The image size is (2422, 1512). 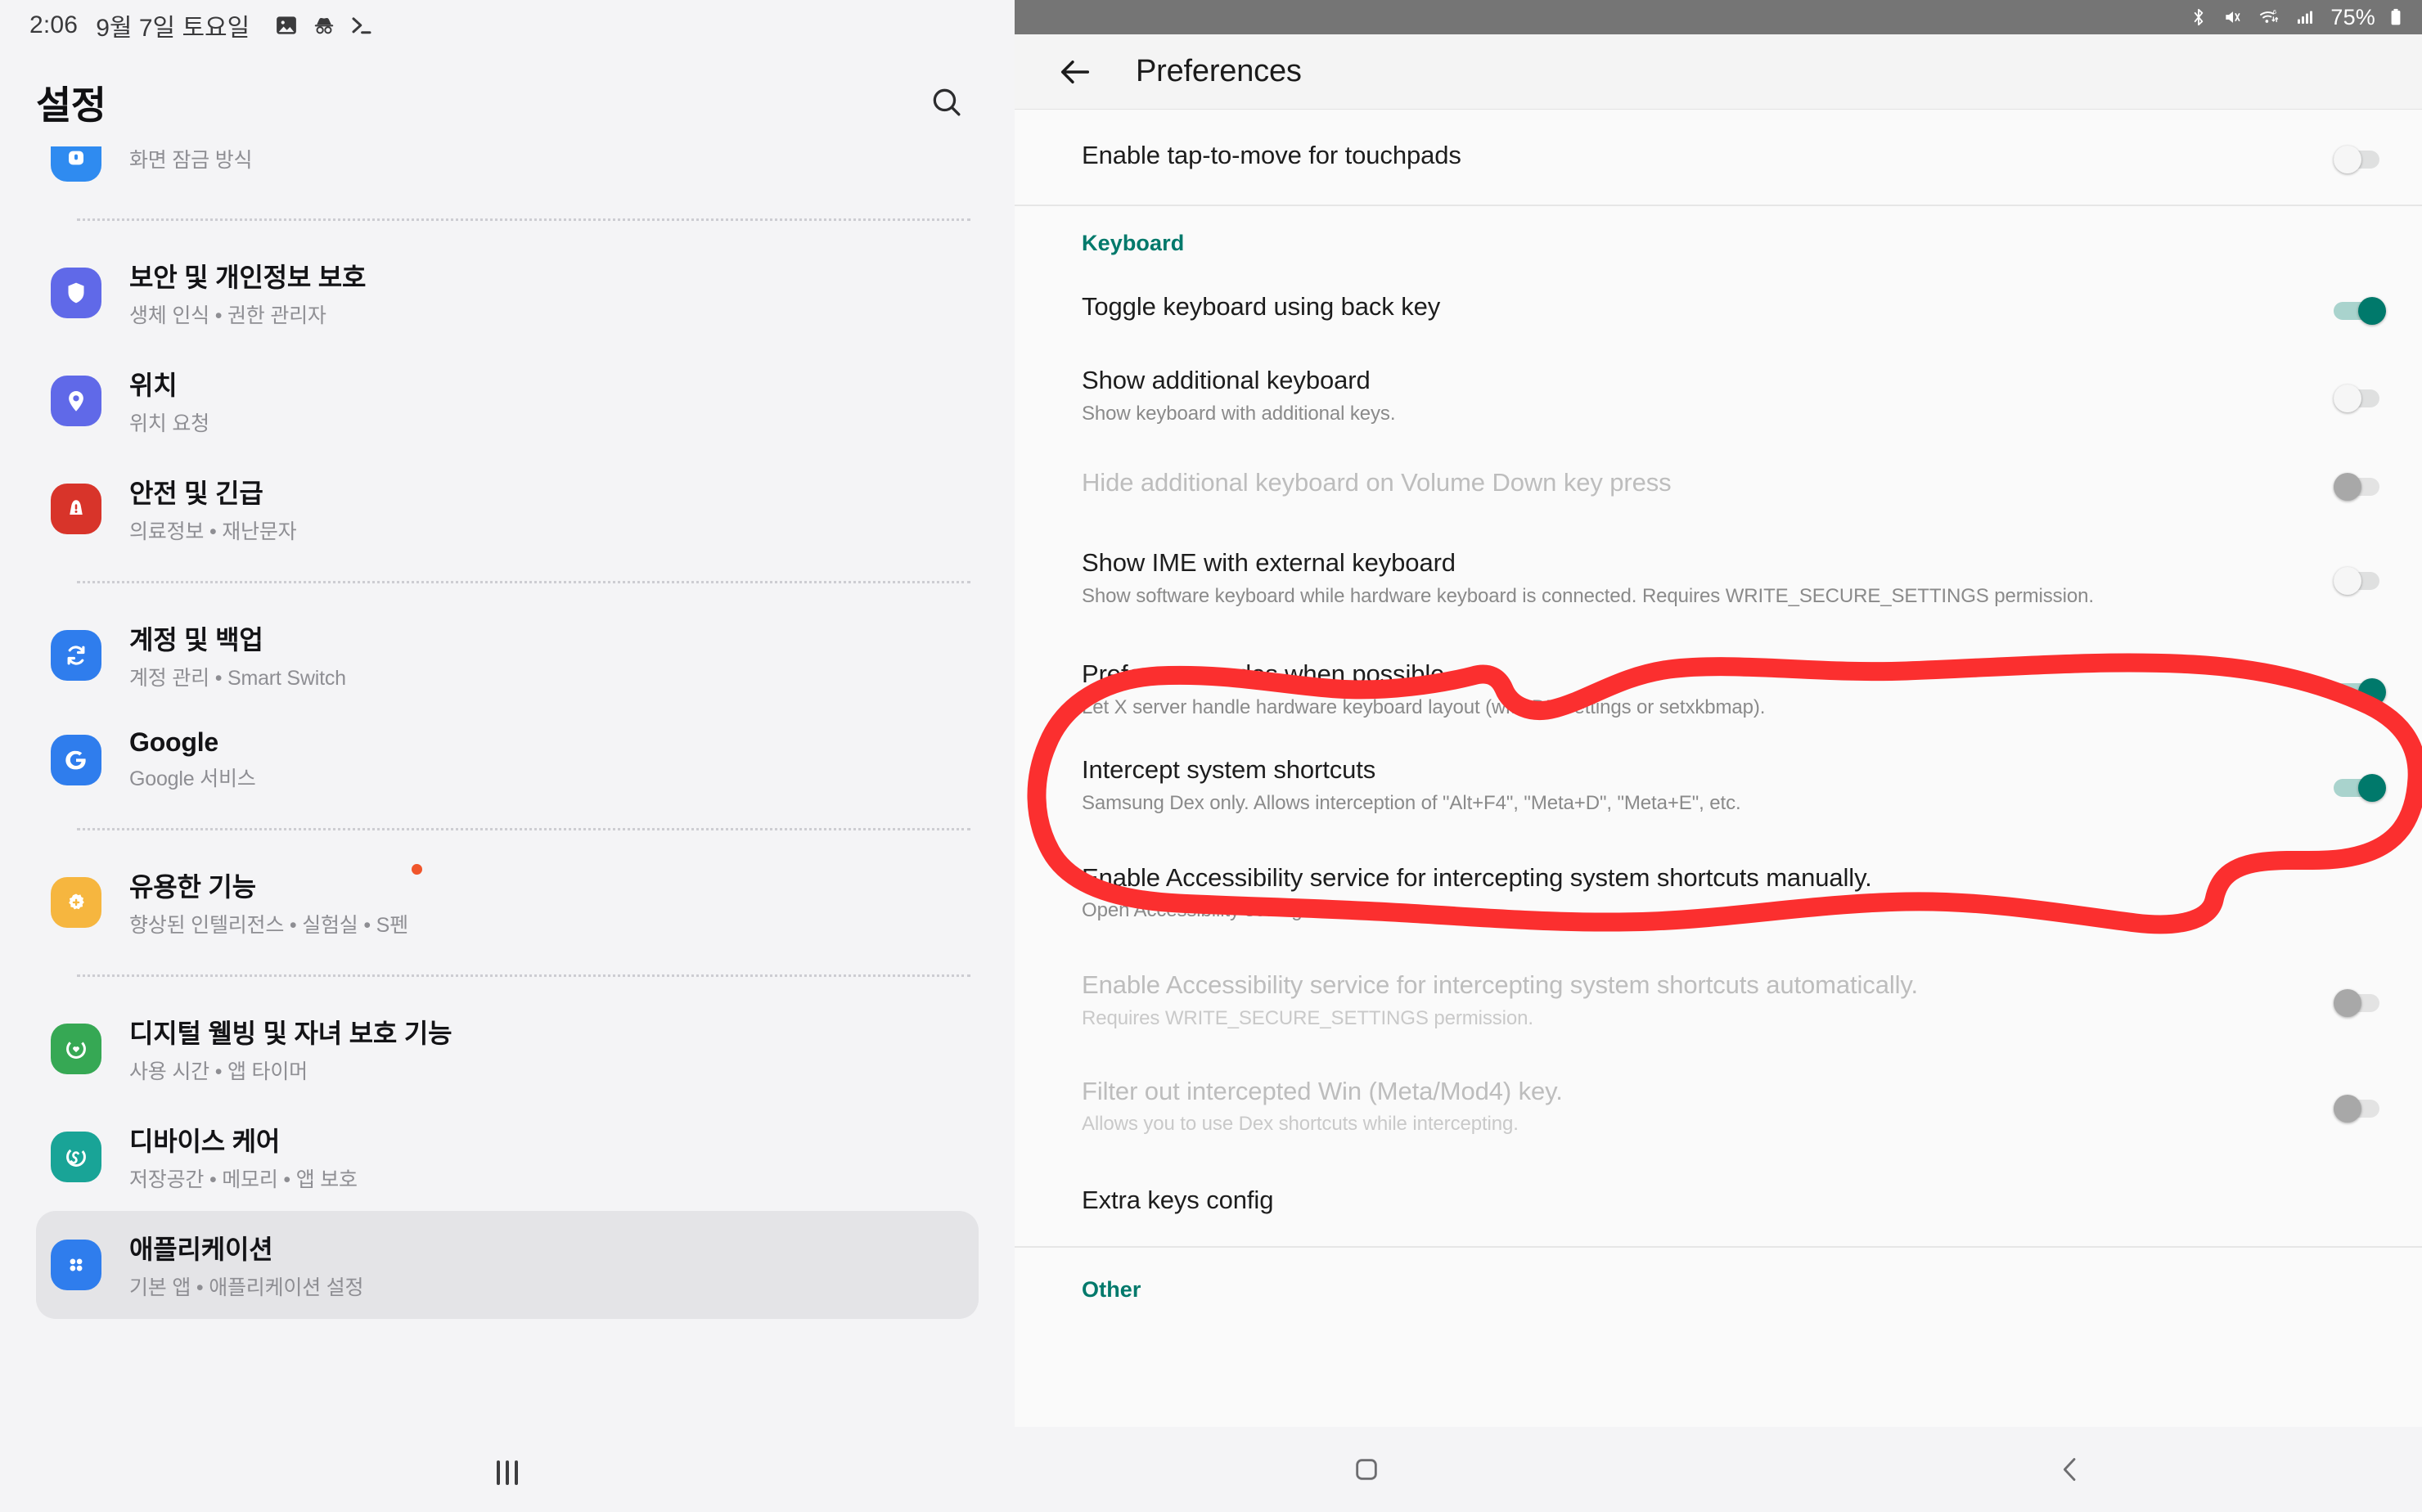 What do you see at coordinates (2360, 488) in the screenshot?
I see `toggle-hide-additional-keyboard` at bounding box center [2360, 488].